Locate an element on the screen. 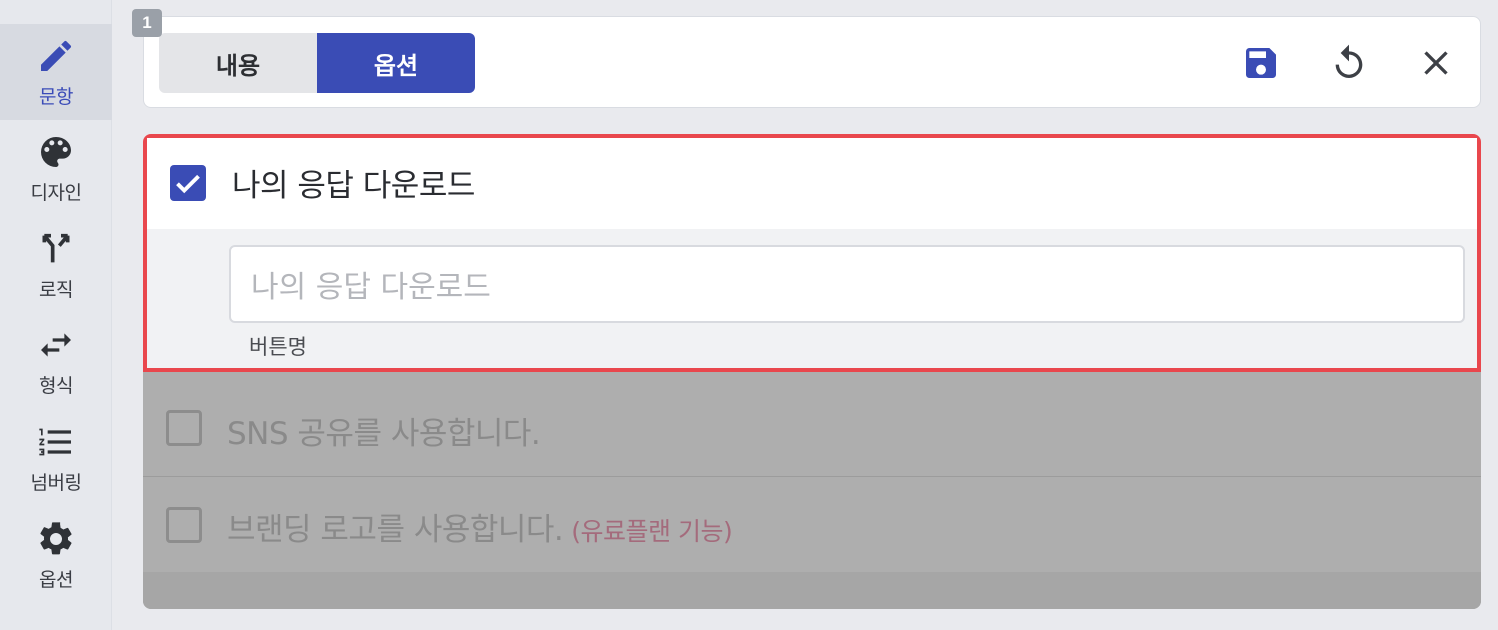  sns-share-label: SNS 공유를 사용합니다. is located at coordinates (384, 434).